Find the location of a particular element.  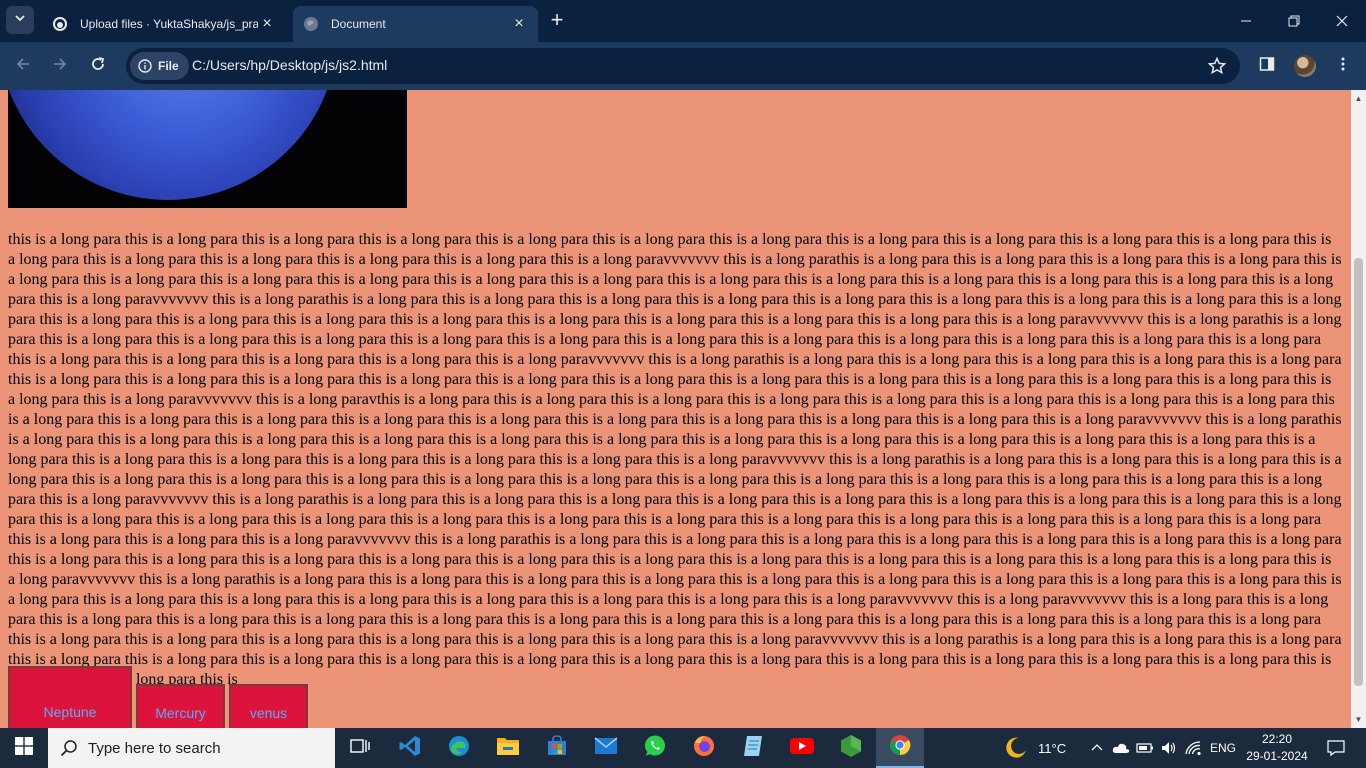

youtube-icon is located at coordinates (802, 748).